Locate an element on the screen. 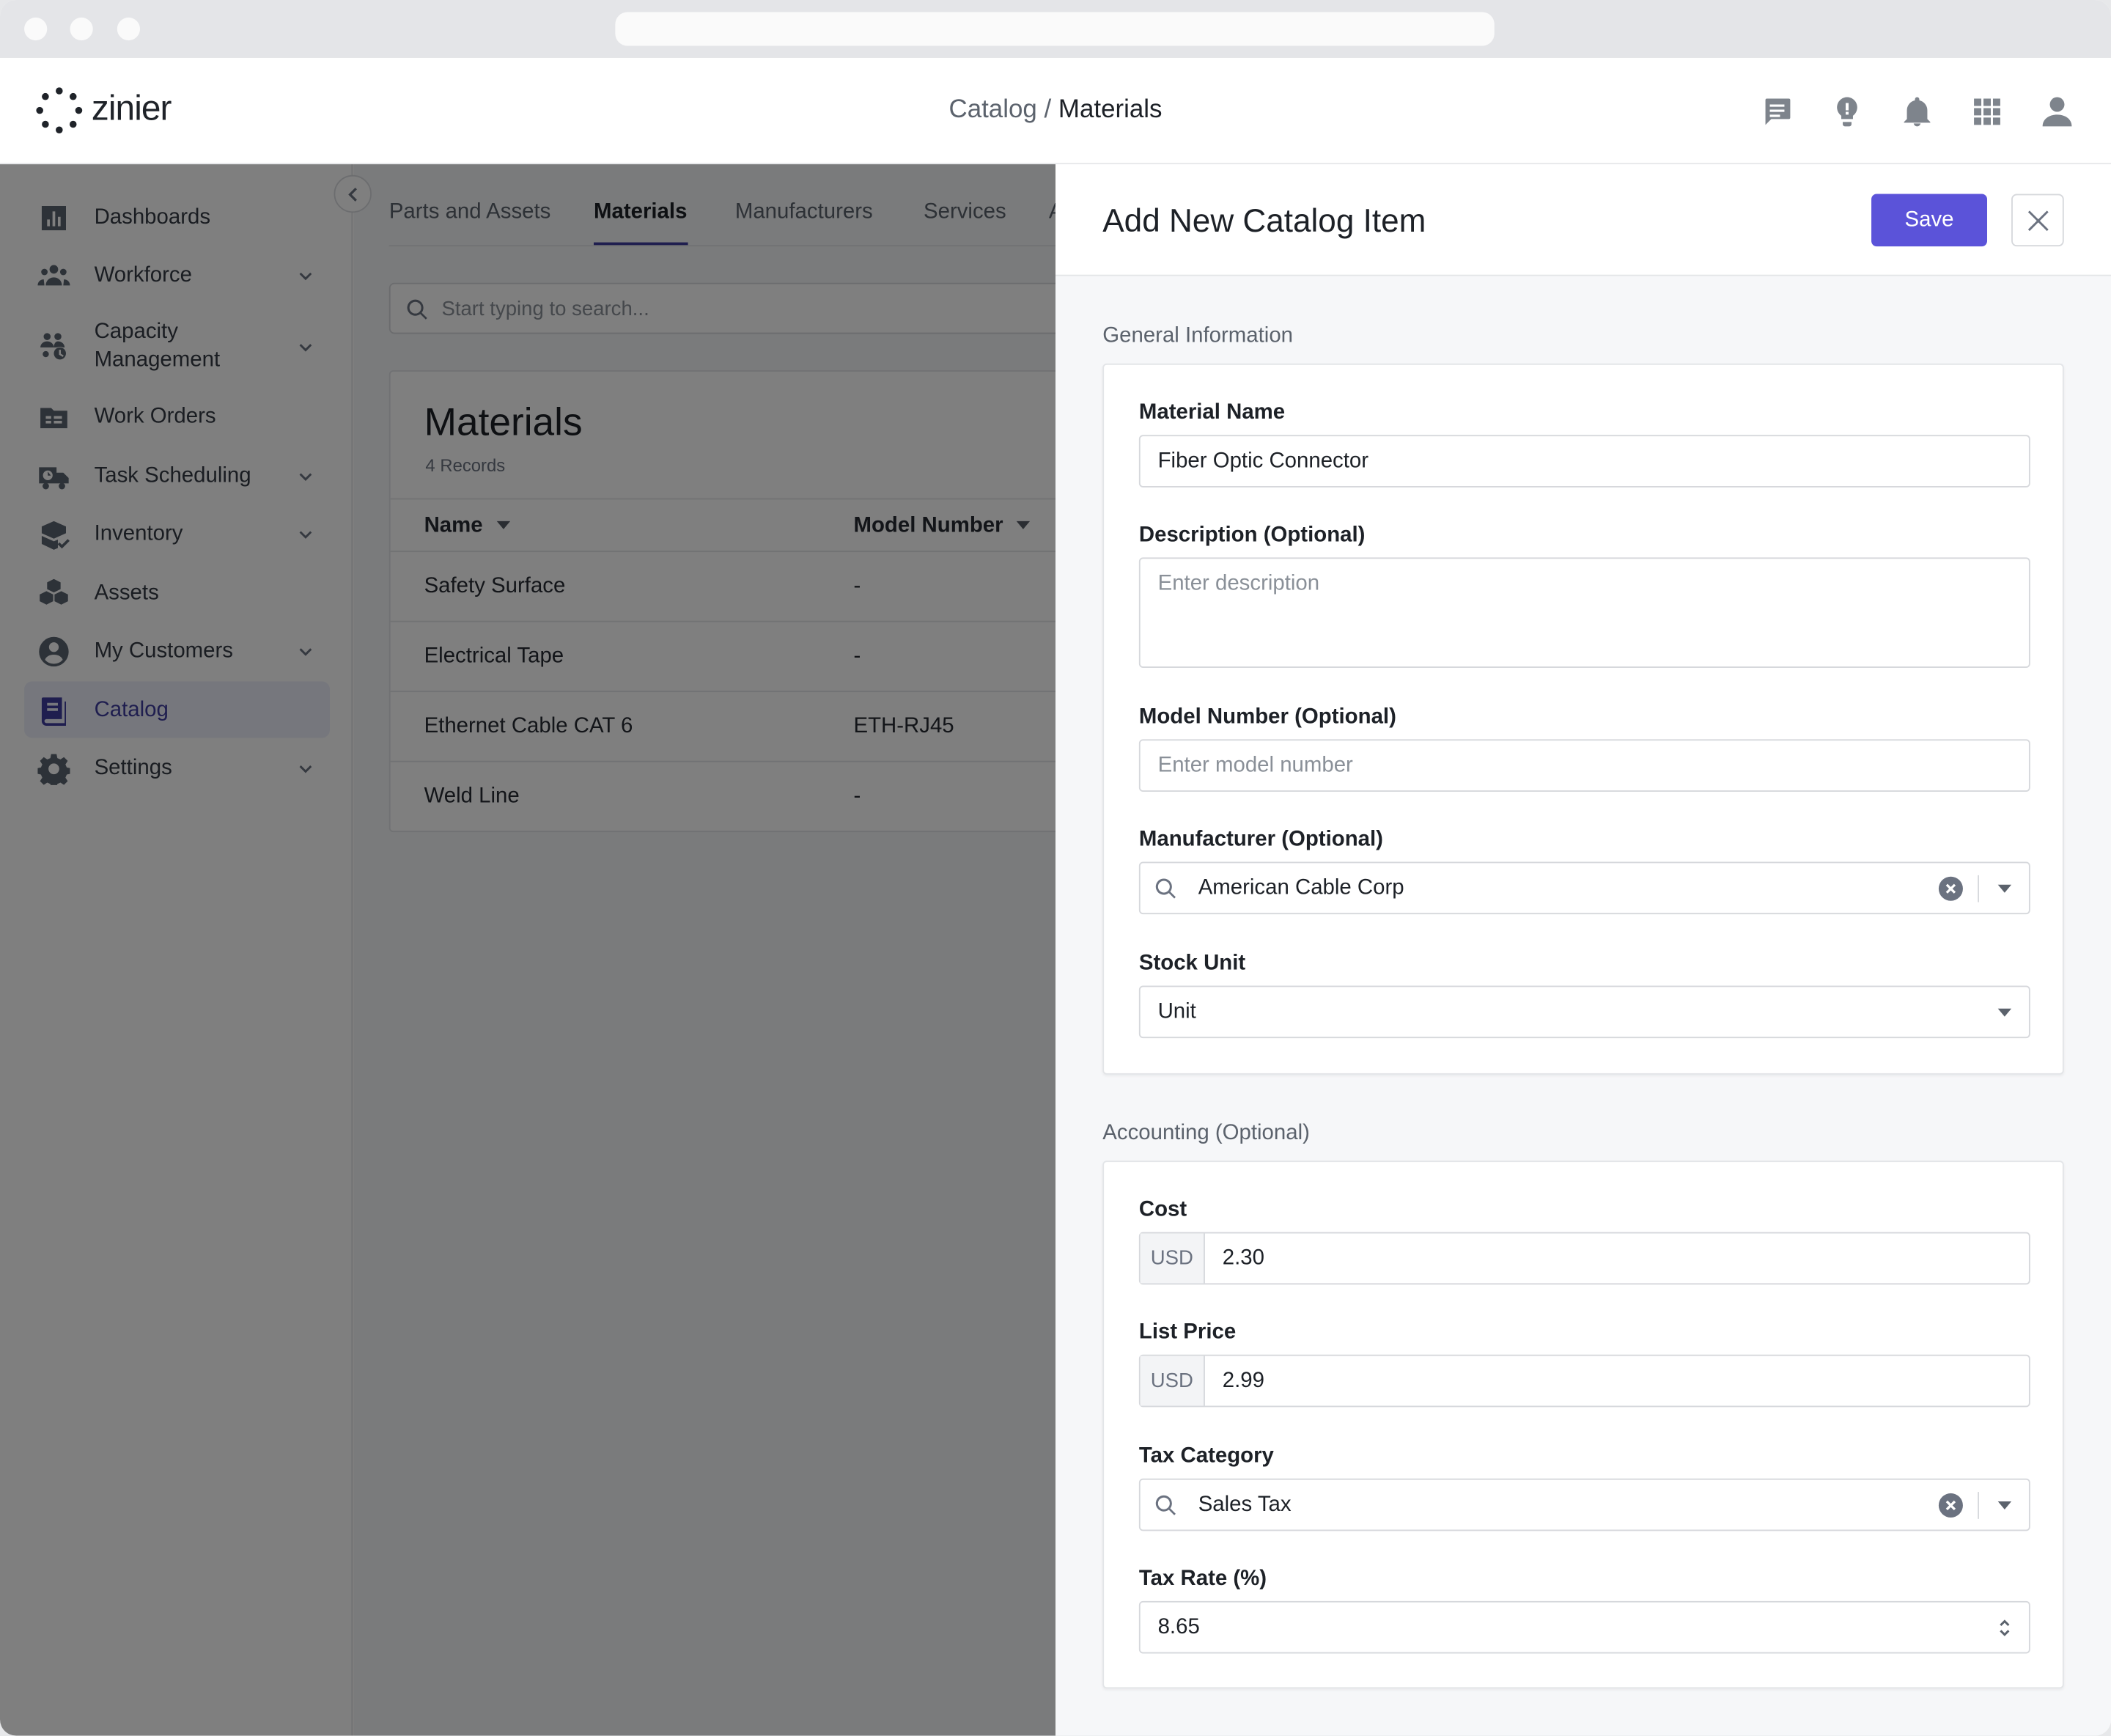 The image size is (2111, 1736). browser-chrome is located at coordinates (1055, 29).